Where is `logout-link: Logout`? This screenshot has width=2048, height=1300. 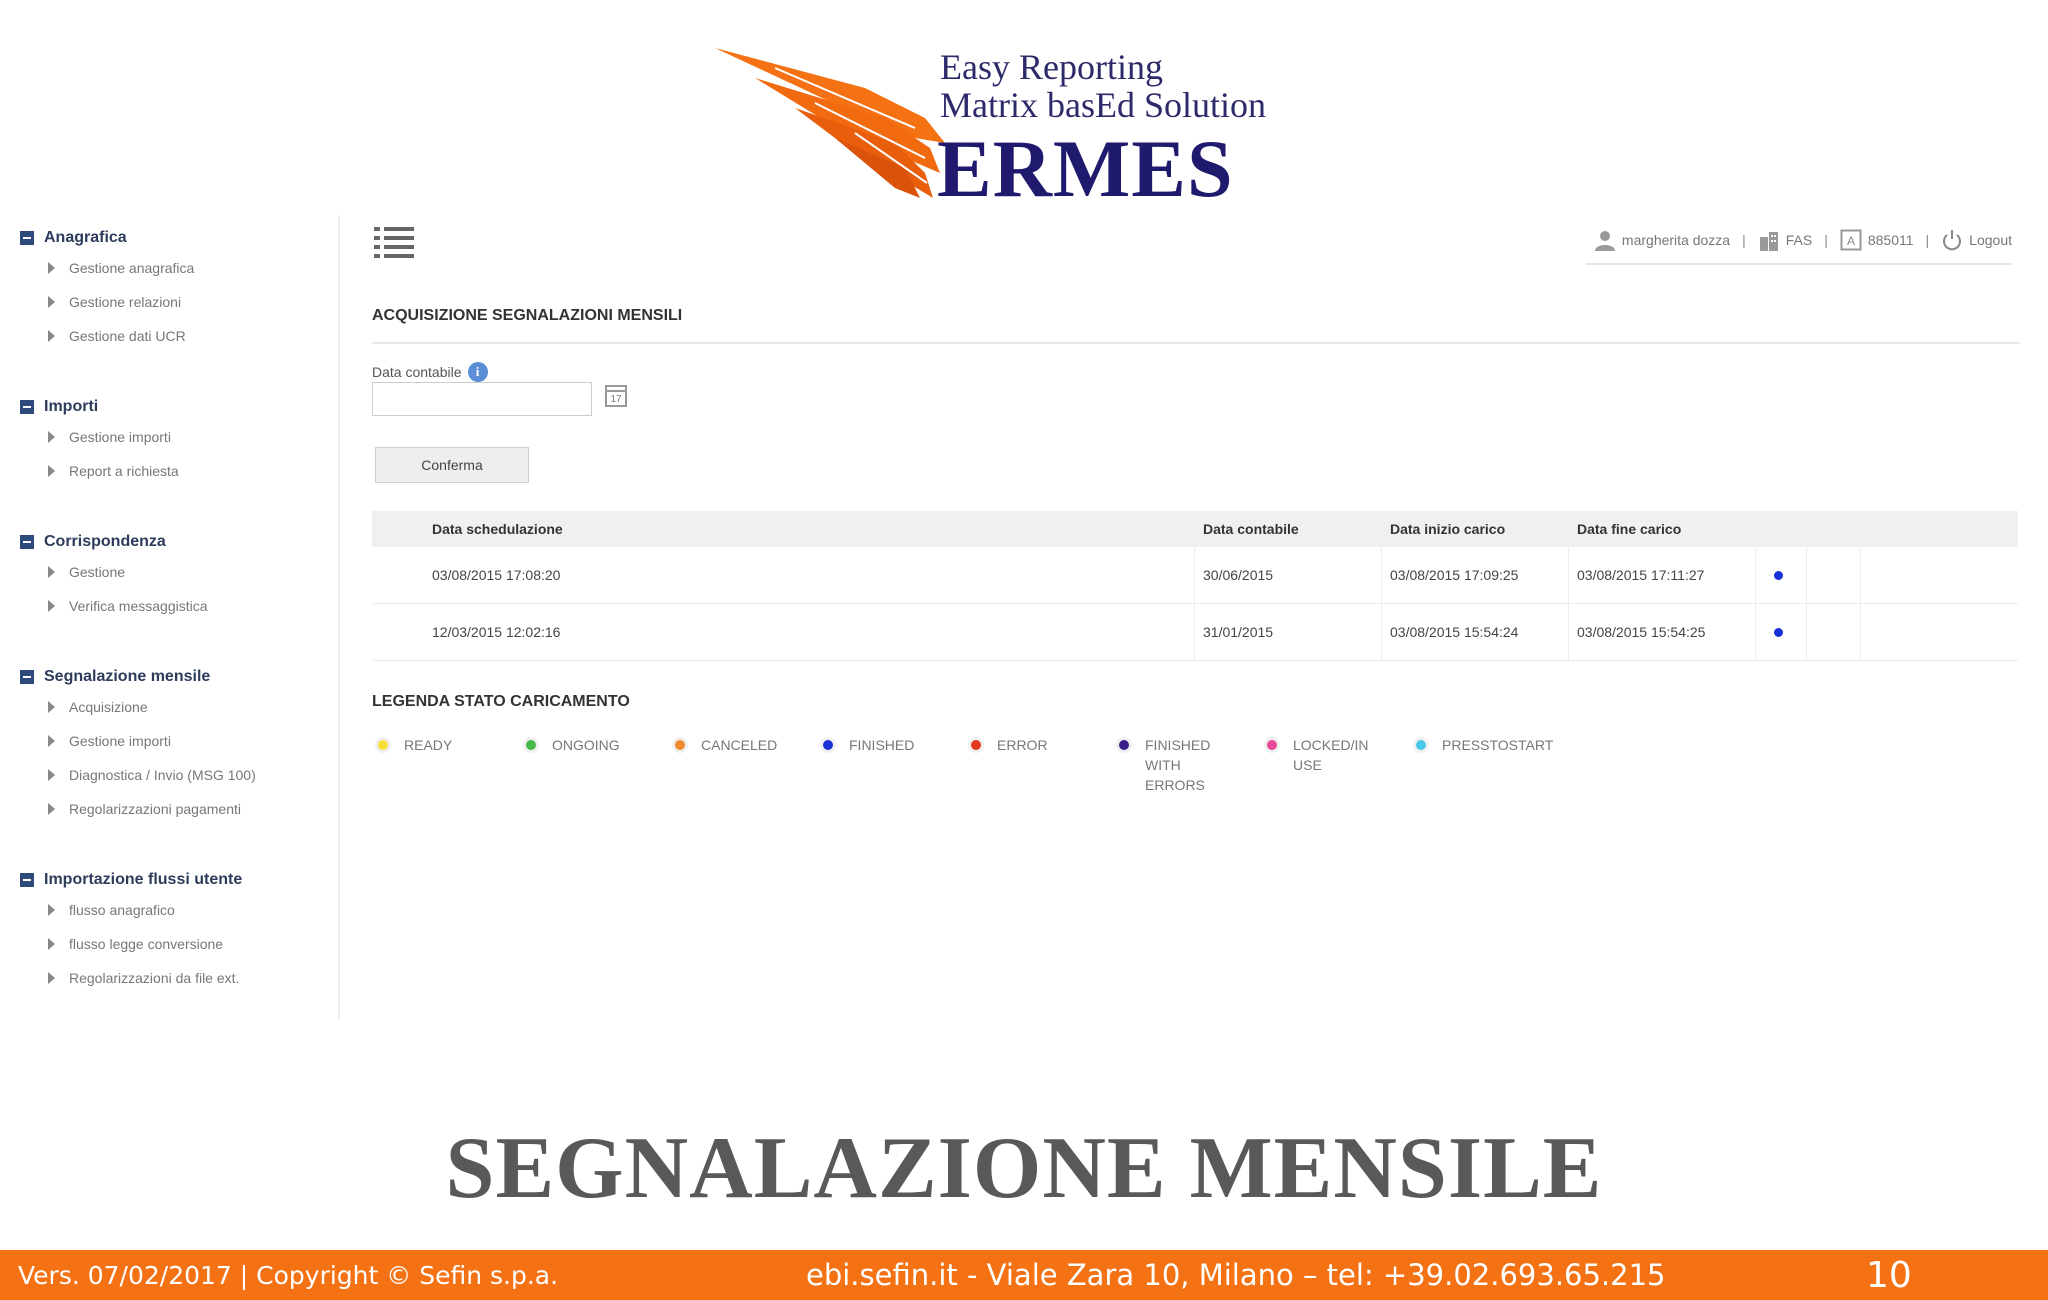
logout-link: Logout is located at coordinates (1976, 240).